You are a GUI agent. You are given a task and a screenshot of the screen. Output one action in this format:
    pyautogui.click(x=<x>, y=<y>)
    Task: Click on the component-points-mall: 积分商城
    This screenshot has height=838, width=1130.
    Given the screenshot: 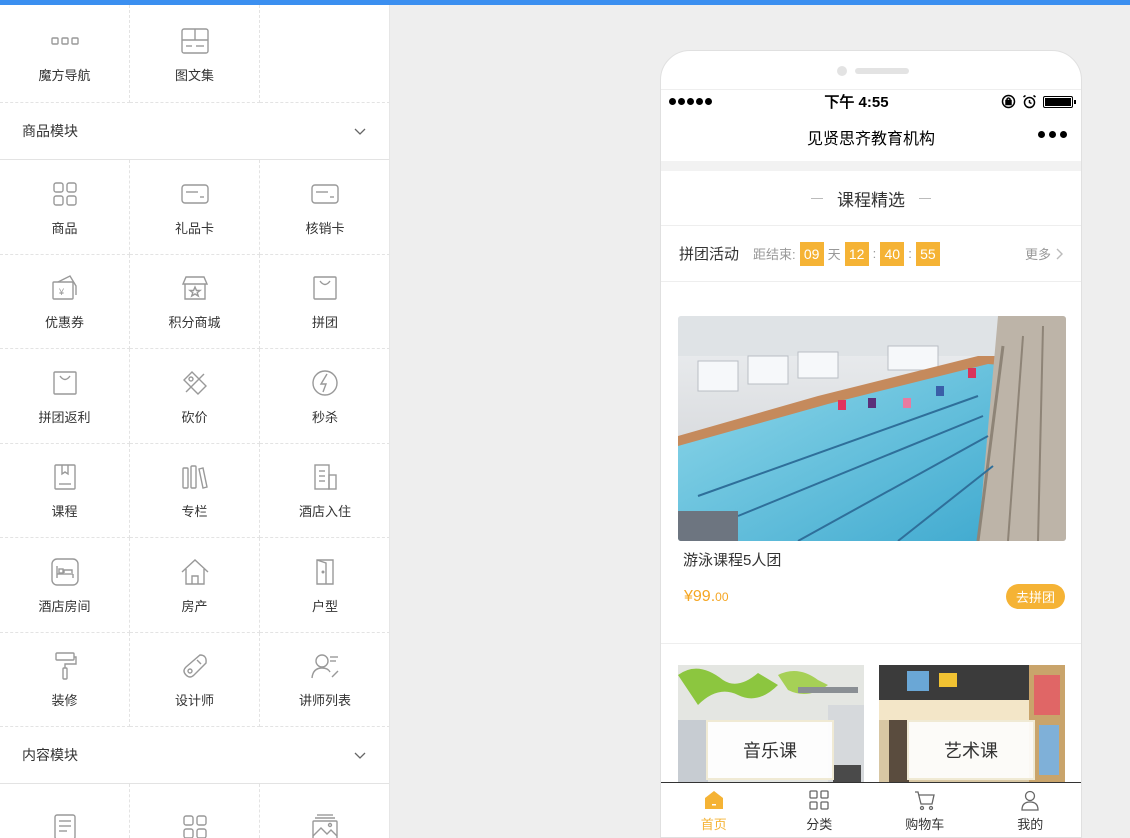 What is the action you would take?
    pyautogui.click(x=195, y=301)
    